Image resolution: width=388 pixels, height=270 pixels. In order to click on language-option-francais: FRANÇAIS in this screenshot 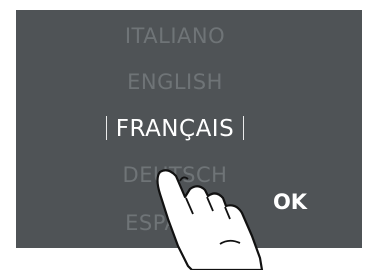, I will do `click(175, 129)`.